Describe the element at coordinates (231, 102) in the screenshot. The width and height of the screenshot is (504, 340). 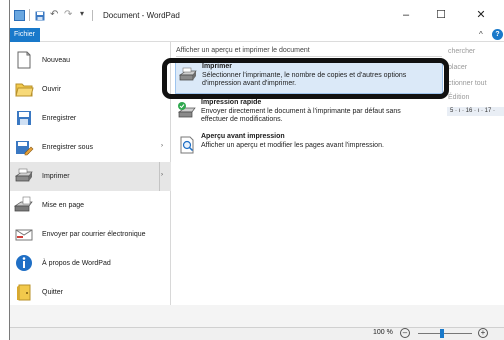
I see `submenu-item-title: Impression rapide` at that location.